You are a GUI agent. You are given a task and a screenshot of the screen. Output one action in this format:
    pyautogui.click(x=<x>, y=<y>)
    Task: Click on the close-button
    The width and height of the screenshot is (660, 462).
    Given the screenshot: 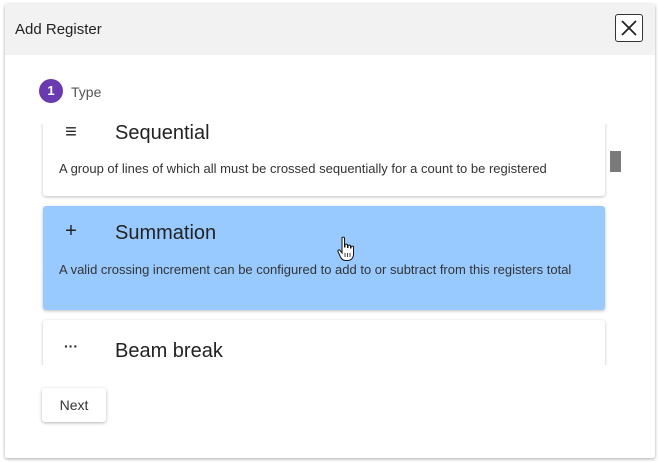 What is the action you would take?
    pyautogui.click(x=629, y=28)
    